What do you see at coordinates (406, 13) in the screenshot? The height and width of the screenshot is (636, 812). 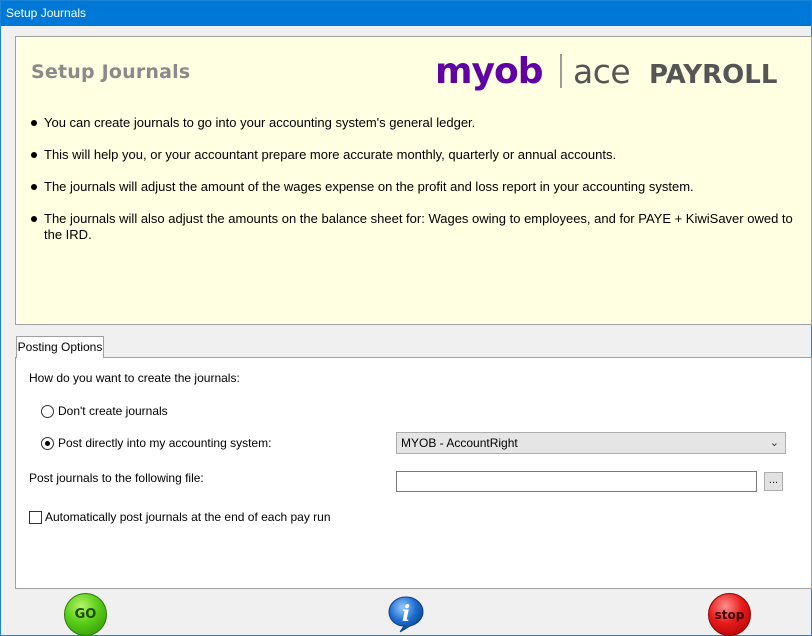 I see `window-title: Setup Journals` at bounding box center [406, 13].